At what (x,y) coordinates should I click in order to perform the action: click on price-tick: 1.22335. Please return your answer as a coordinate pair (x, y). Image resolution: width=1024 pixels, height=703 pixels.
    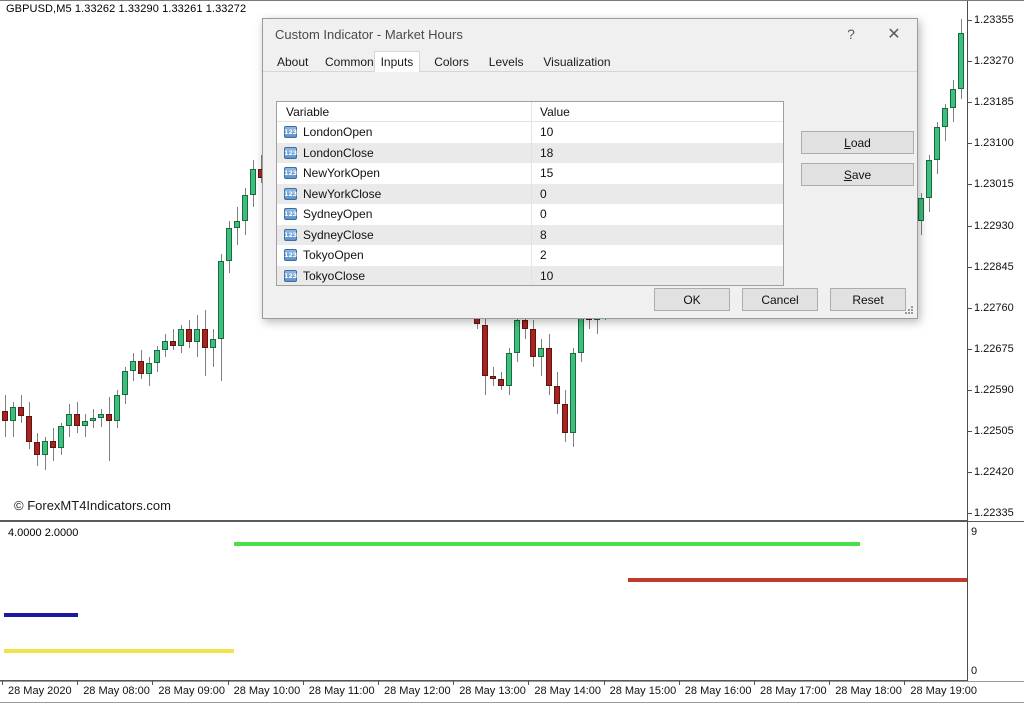
    Looking at the image, I should click on (991, 513).